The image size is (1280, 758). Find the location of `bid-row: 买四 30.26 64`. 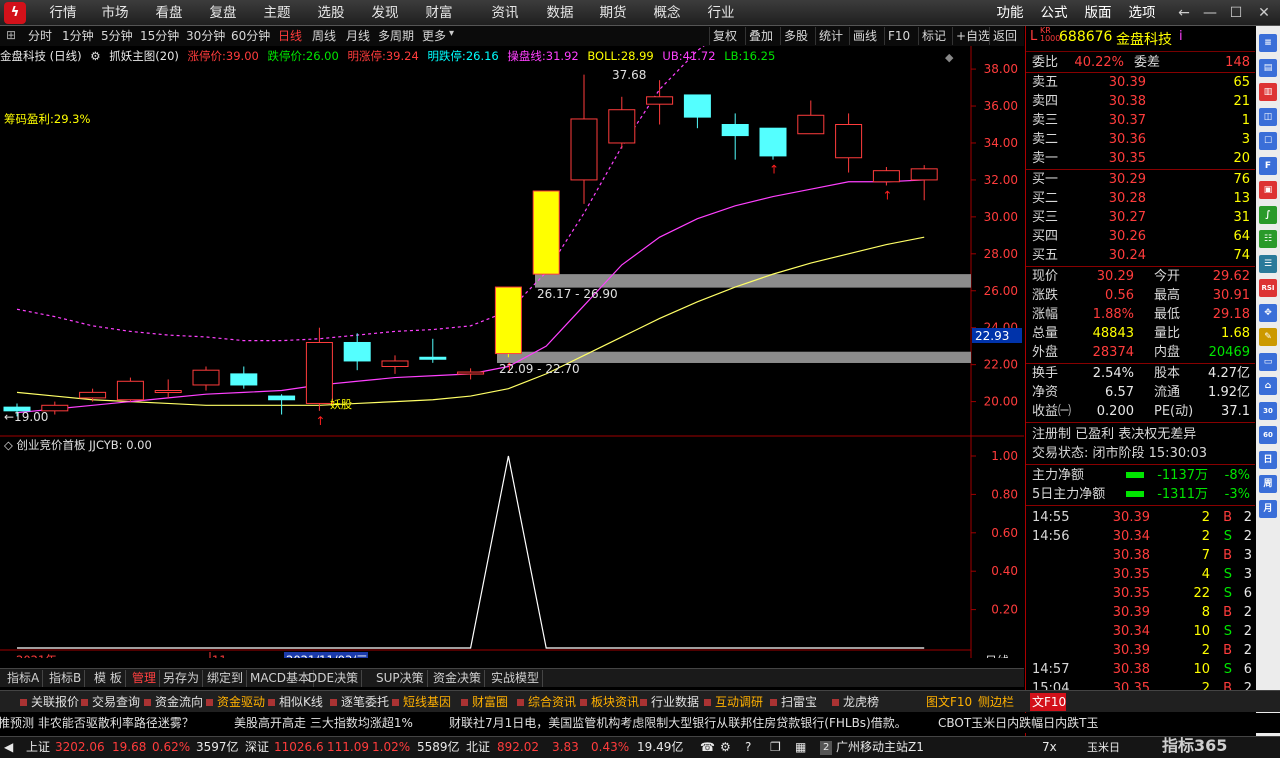

bid-row: 买四 30.26 64 is located at coordinates (1140, 236).